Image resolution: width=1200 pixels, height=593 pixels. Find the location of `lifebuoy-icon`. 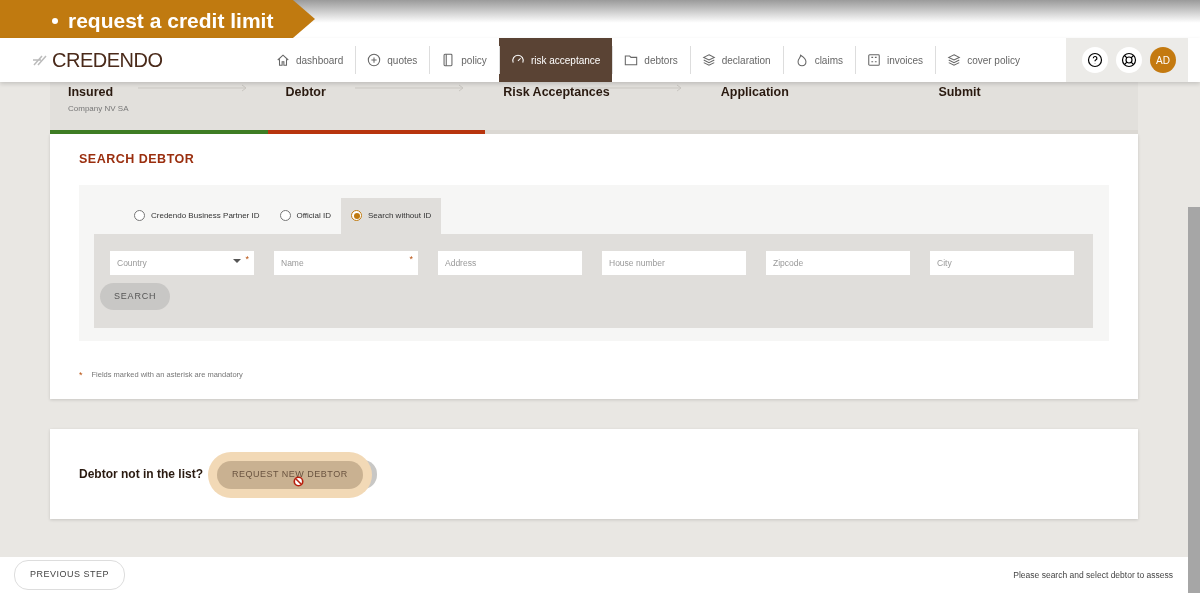

lifebuoy-icon is located at coordinates (1129, 60).